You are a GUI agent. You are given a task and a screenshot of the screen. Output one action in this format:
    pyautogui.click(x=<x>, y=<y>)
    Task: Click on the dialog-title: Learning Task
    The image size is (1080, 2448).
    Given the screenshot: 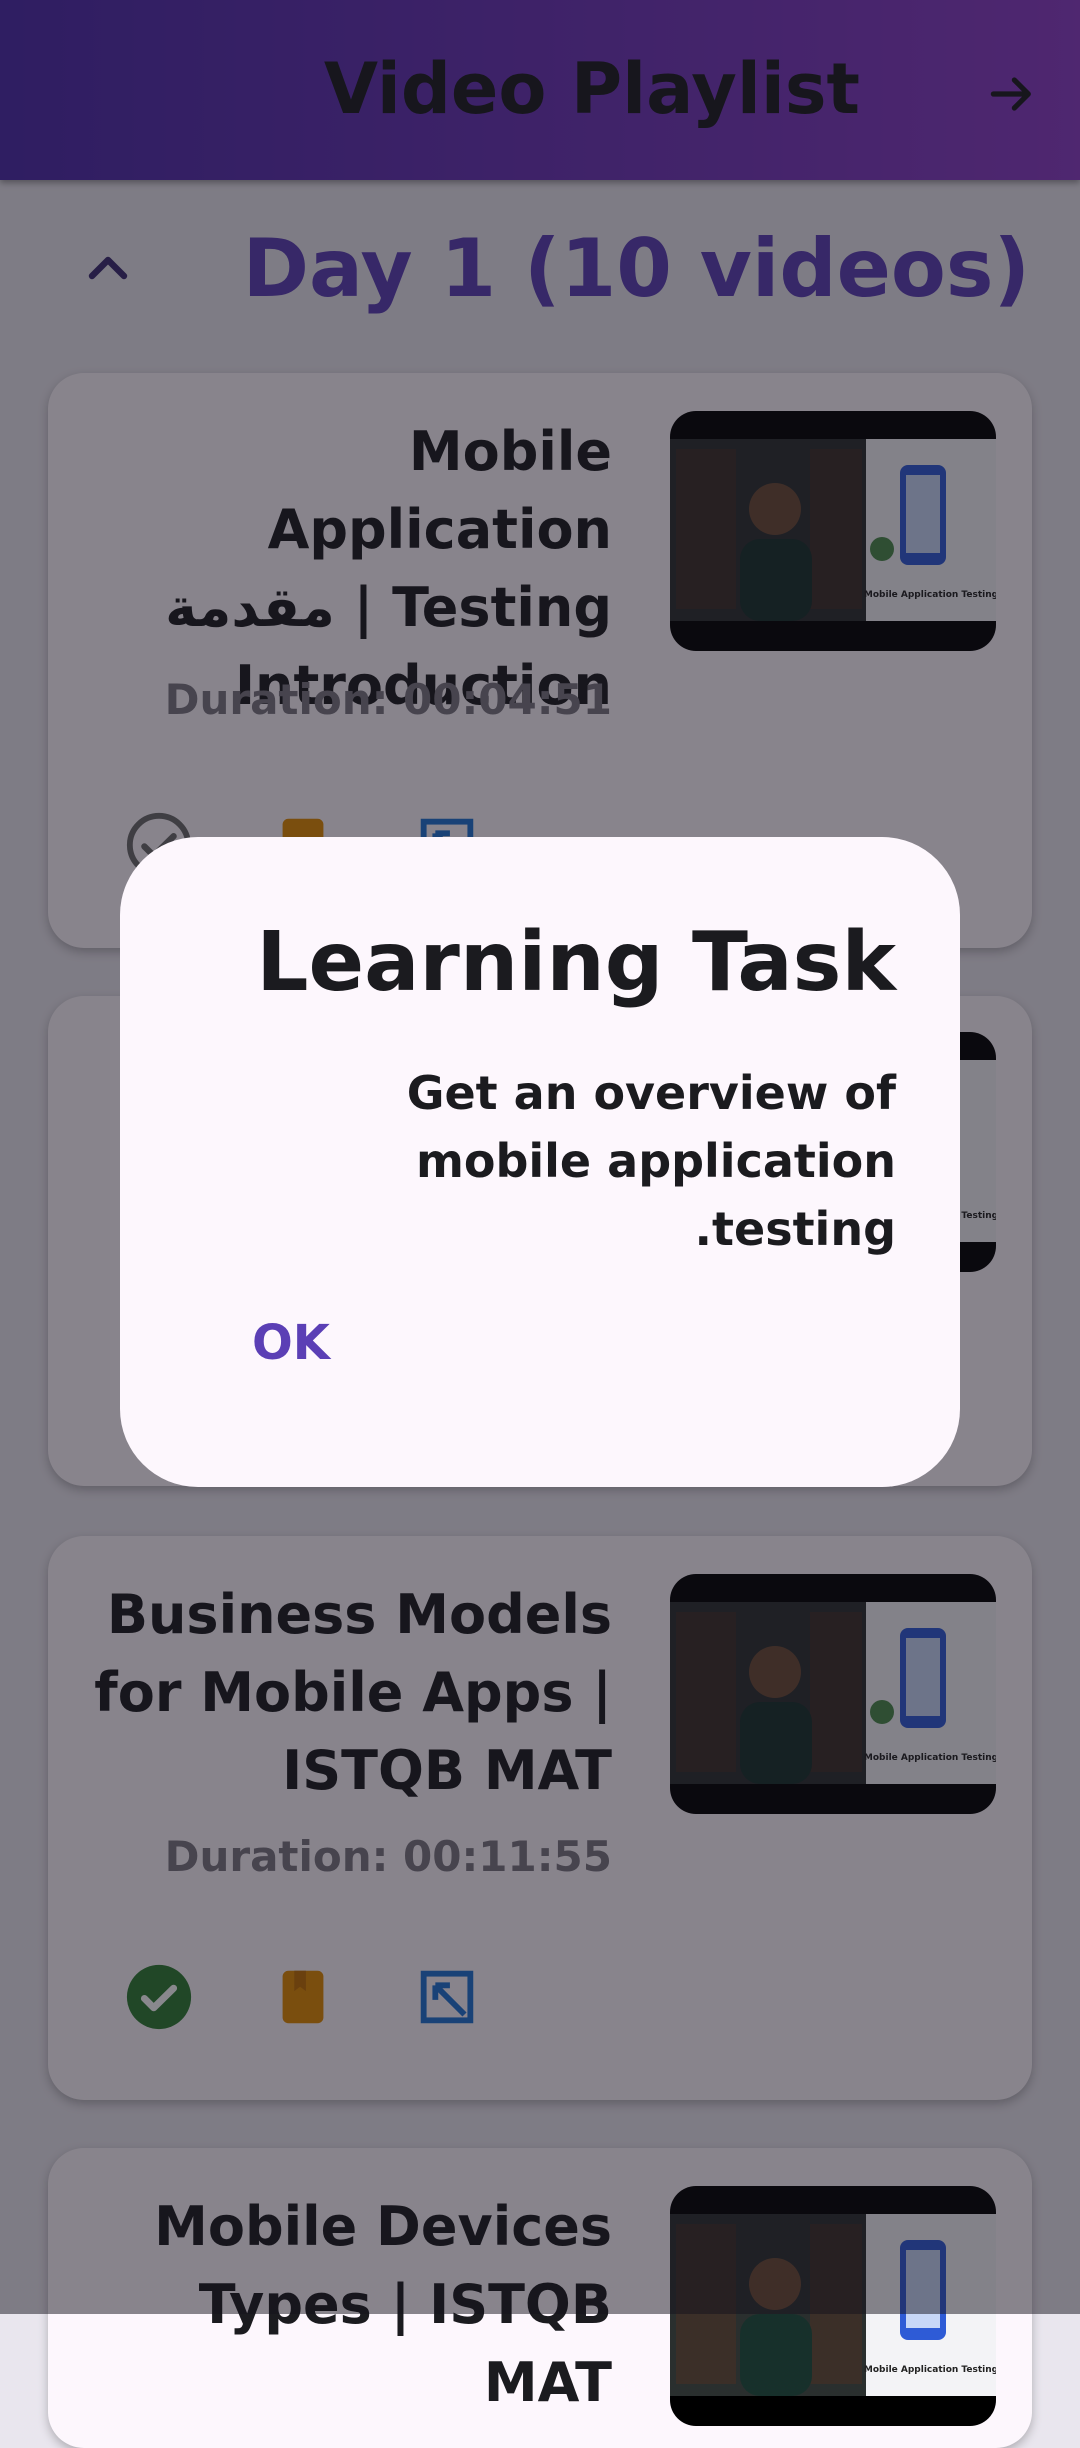 What is the action you would take?
    pyautogui.click(x=576, y=962)
    